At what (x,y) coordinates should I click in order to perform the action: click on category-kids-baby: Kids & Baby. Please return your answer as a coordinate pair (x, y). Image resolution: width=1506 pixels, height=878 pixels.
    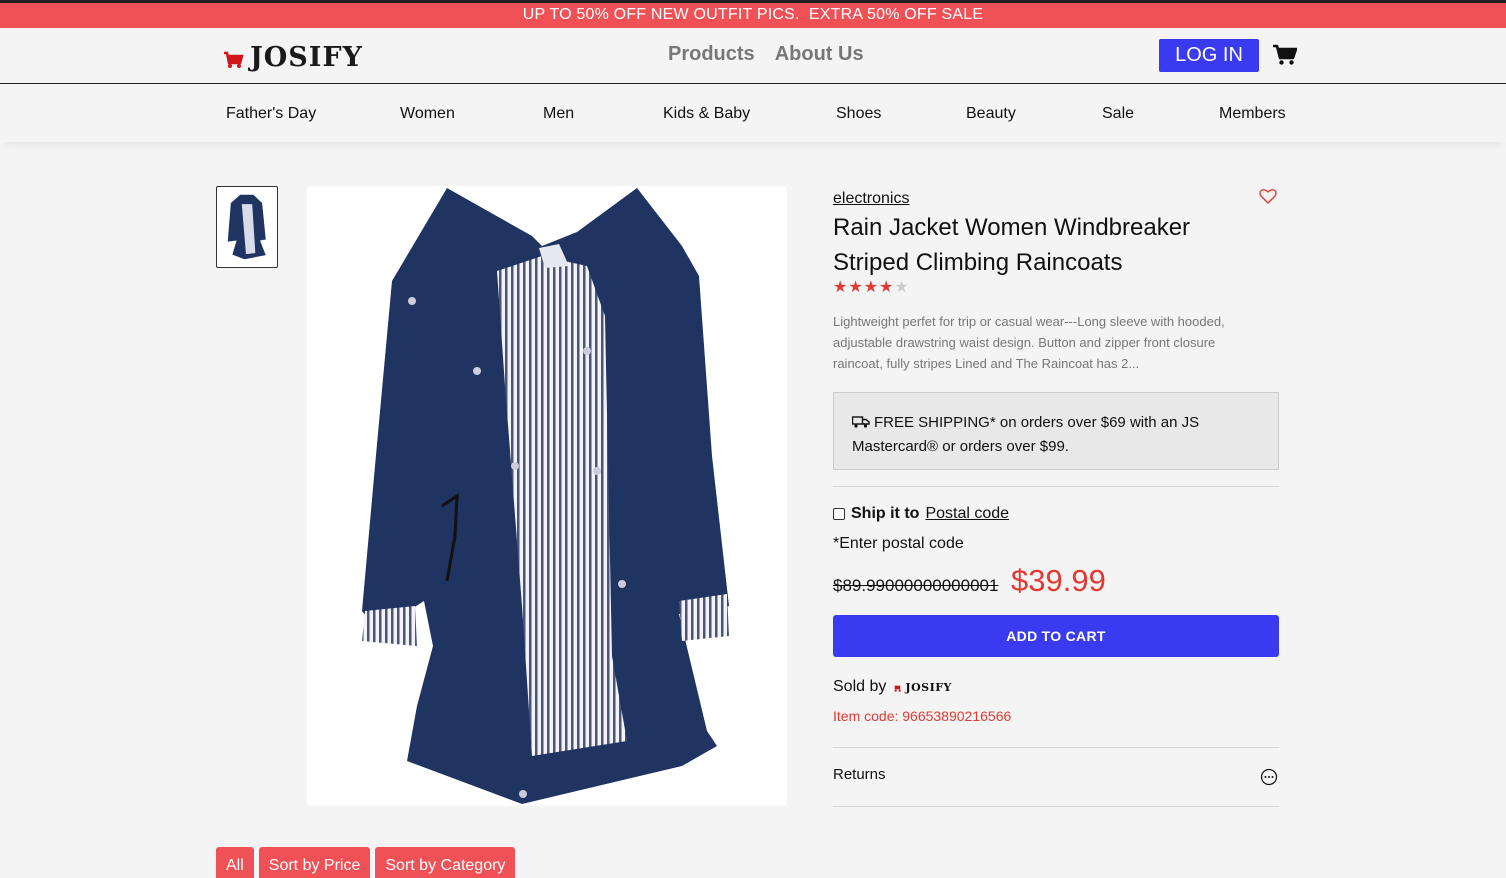
    Looking at the image, I should click on (706, 114).